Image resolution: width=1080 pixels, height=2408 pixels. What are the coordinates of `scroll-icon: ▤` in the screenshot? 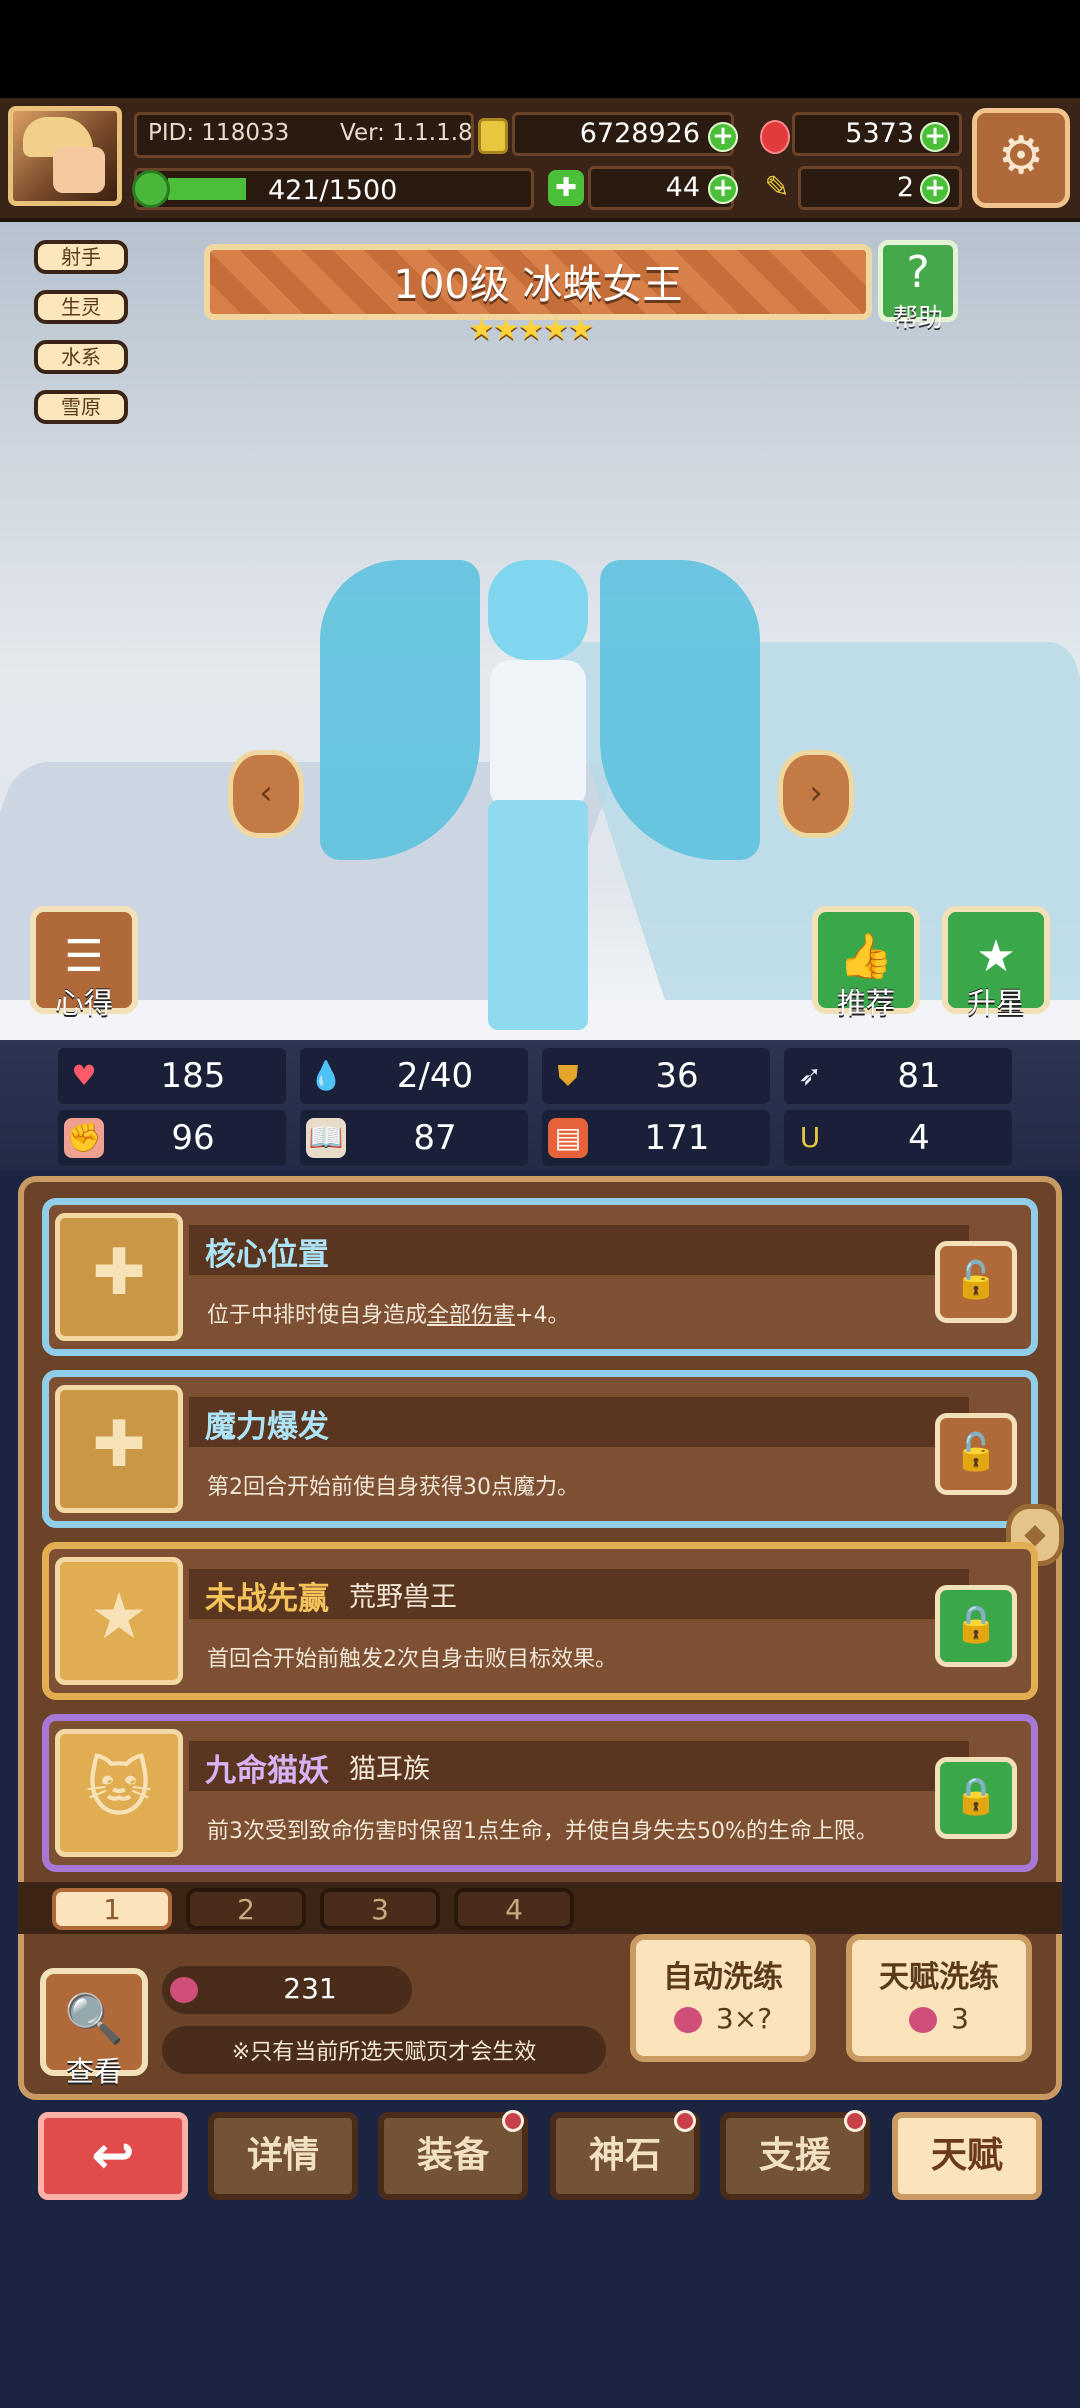 It's located at (568, 1138).